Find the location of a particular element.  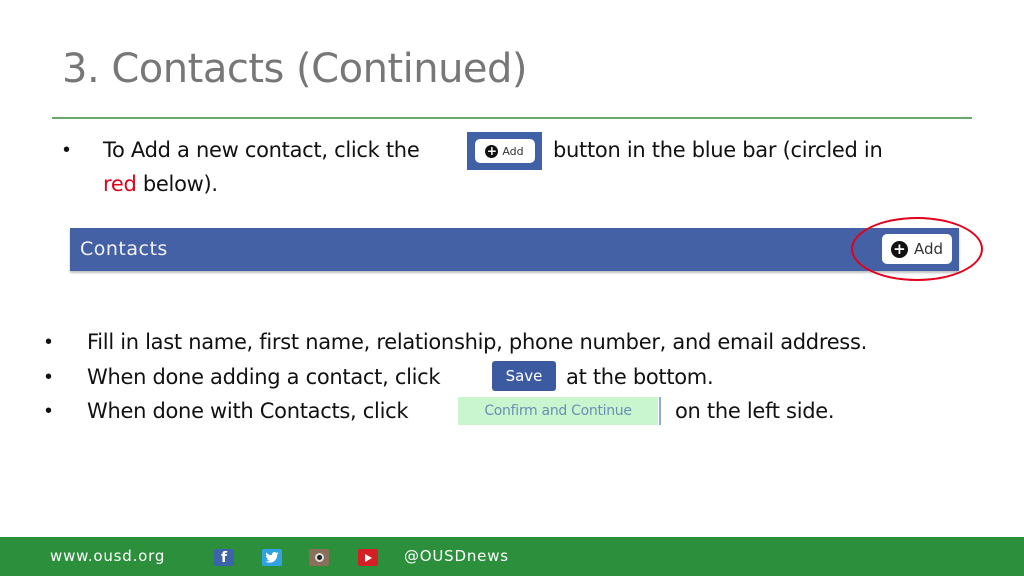

youtube-icon is located at coordinates (368, 557).